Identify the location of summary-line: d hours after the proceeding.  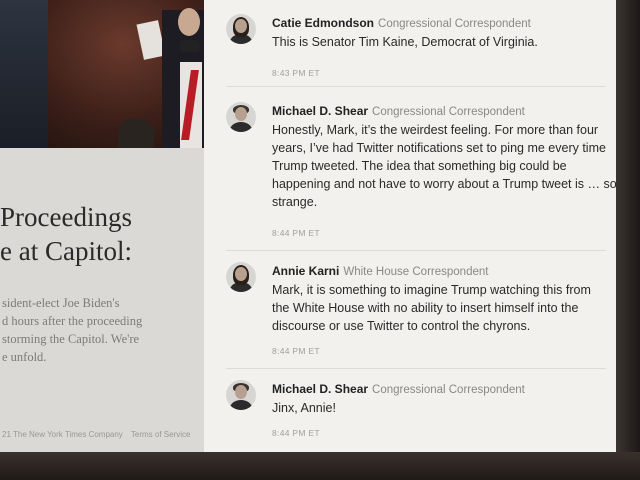
(72, 321).